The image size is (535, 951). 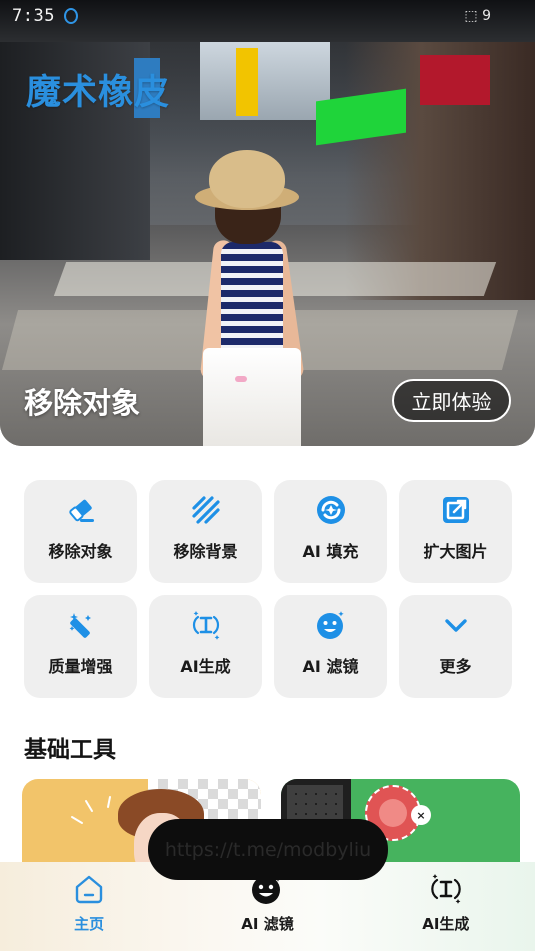 What do you see at coordinates (331, 510) in the screenshot?
I see `ai-fill-icon` at bounding box center [331, 510].